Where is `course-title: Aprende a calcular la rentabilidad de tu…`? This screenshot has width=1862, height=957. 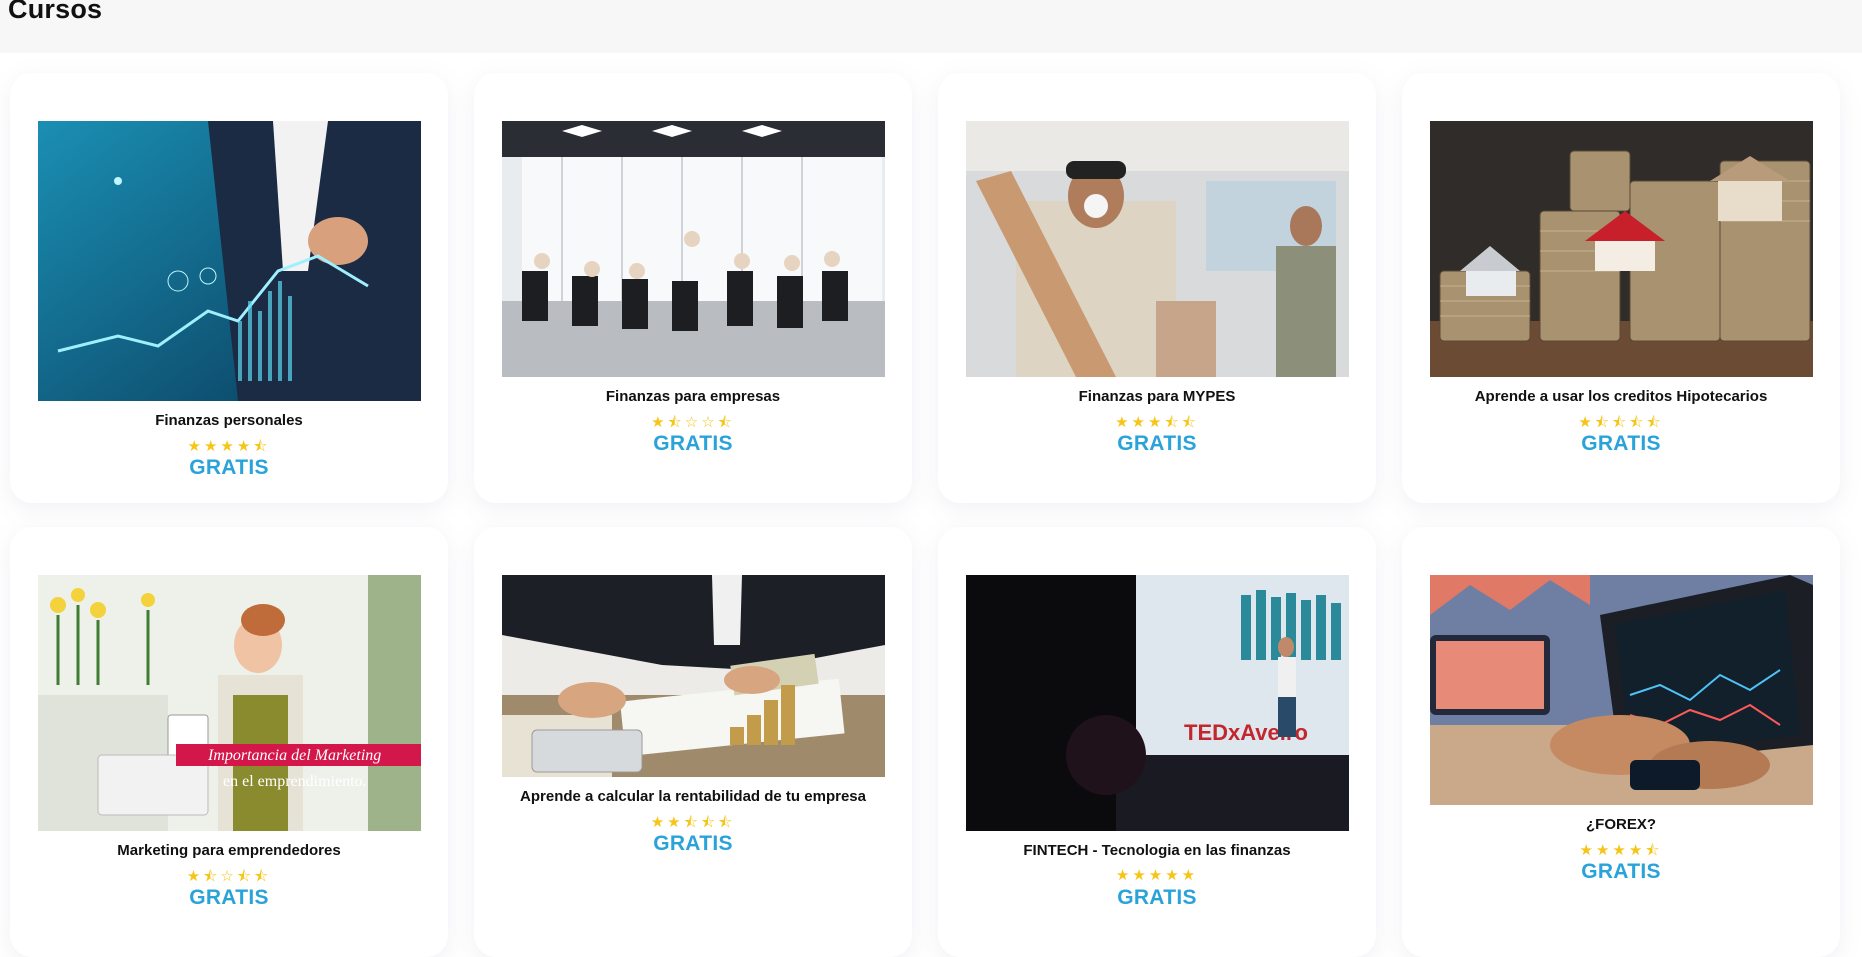
course-title: Aprende a calcular la rentabilidad de tu… is located at coordinates (693, 796).